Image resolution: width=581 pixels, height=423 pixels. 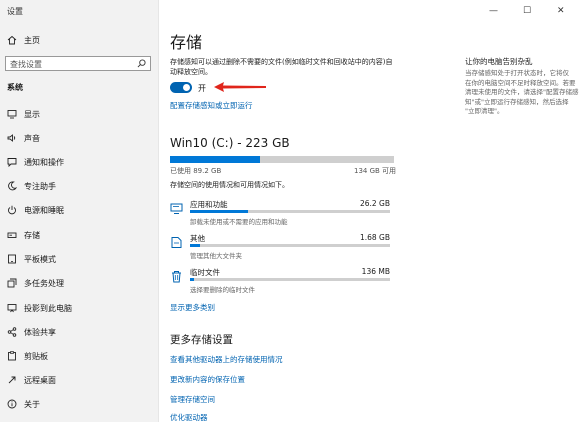 I want to click on category-size: 136 MB, so click(x=375, y=271).